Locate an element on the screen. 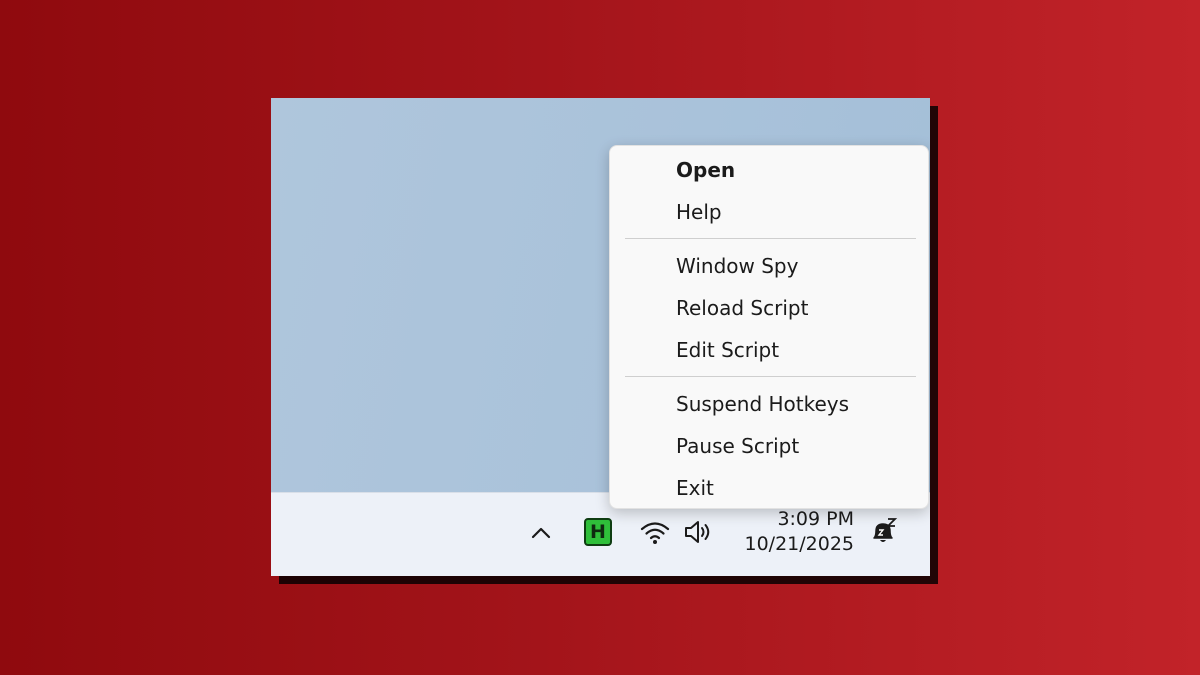  clock-time: 3:09 PM is located at coordinates (815, 519).